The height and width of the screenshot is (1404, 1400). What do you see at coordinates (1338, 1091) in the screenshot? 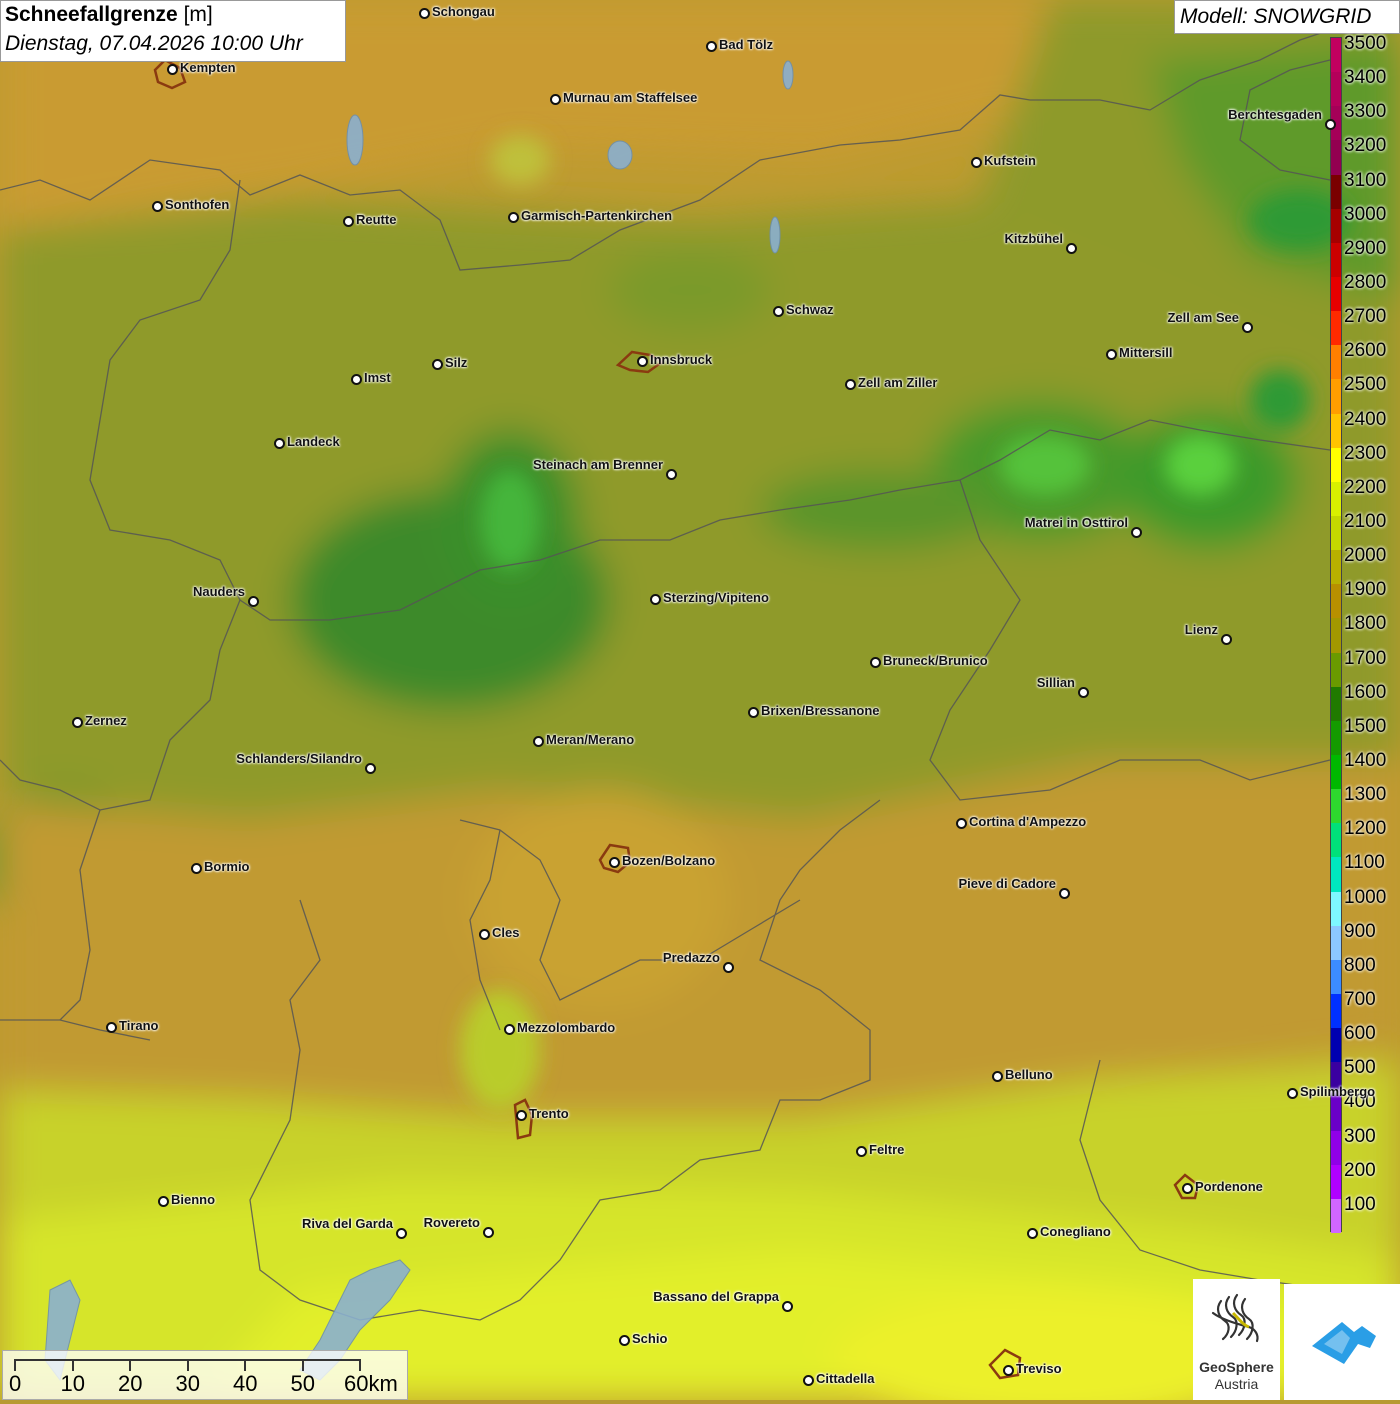
I see `city-label: Spilimbergo` at bounding box center [1338, 1091].